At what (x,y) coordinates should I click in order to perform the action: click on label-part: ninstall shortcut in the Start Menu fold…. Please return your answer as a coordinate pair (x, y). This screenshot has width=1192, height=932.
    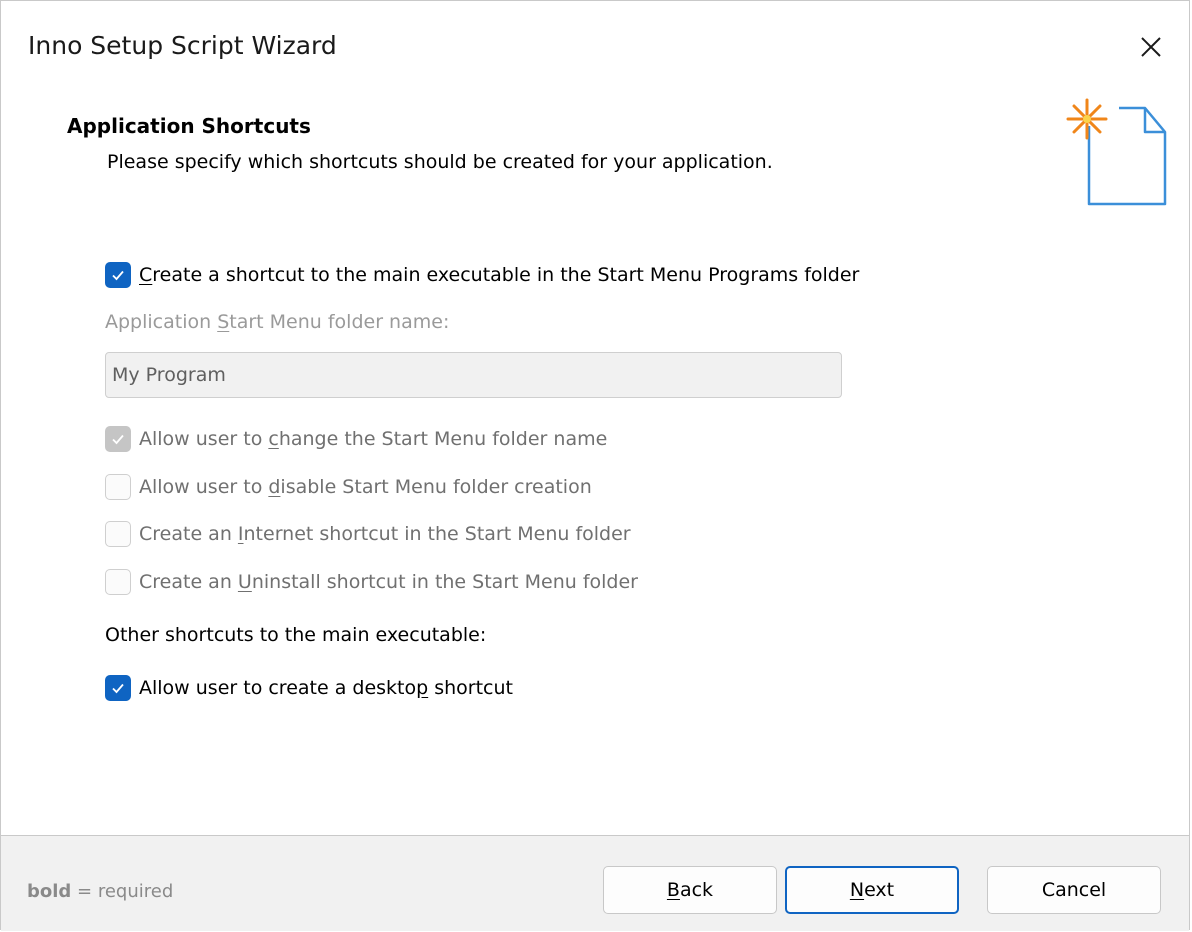
    Looking at the image, I should click on (444, 582).